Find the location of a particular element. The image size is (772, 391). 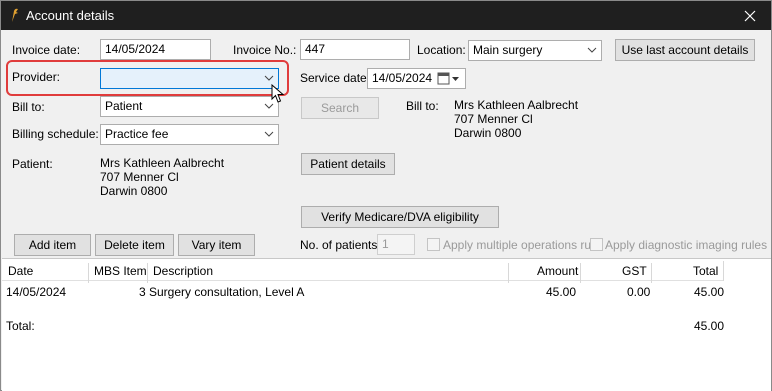

apply-diagnostic-imaging-label: Apply diagnostic imaging rules is located at coordinates (686, 245).